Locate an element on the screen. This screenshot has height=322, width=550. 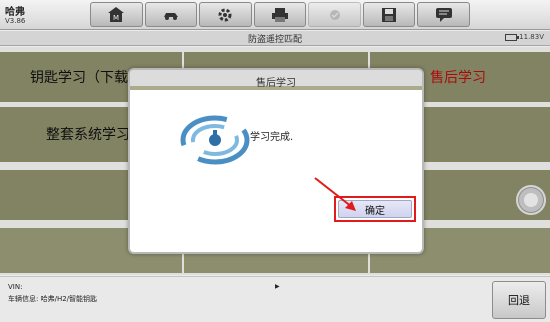
printer-icon is located at coordinates (280, 14).